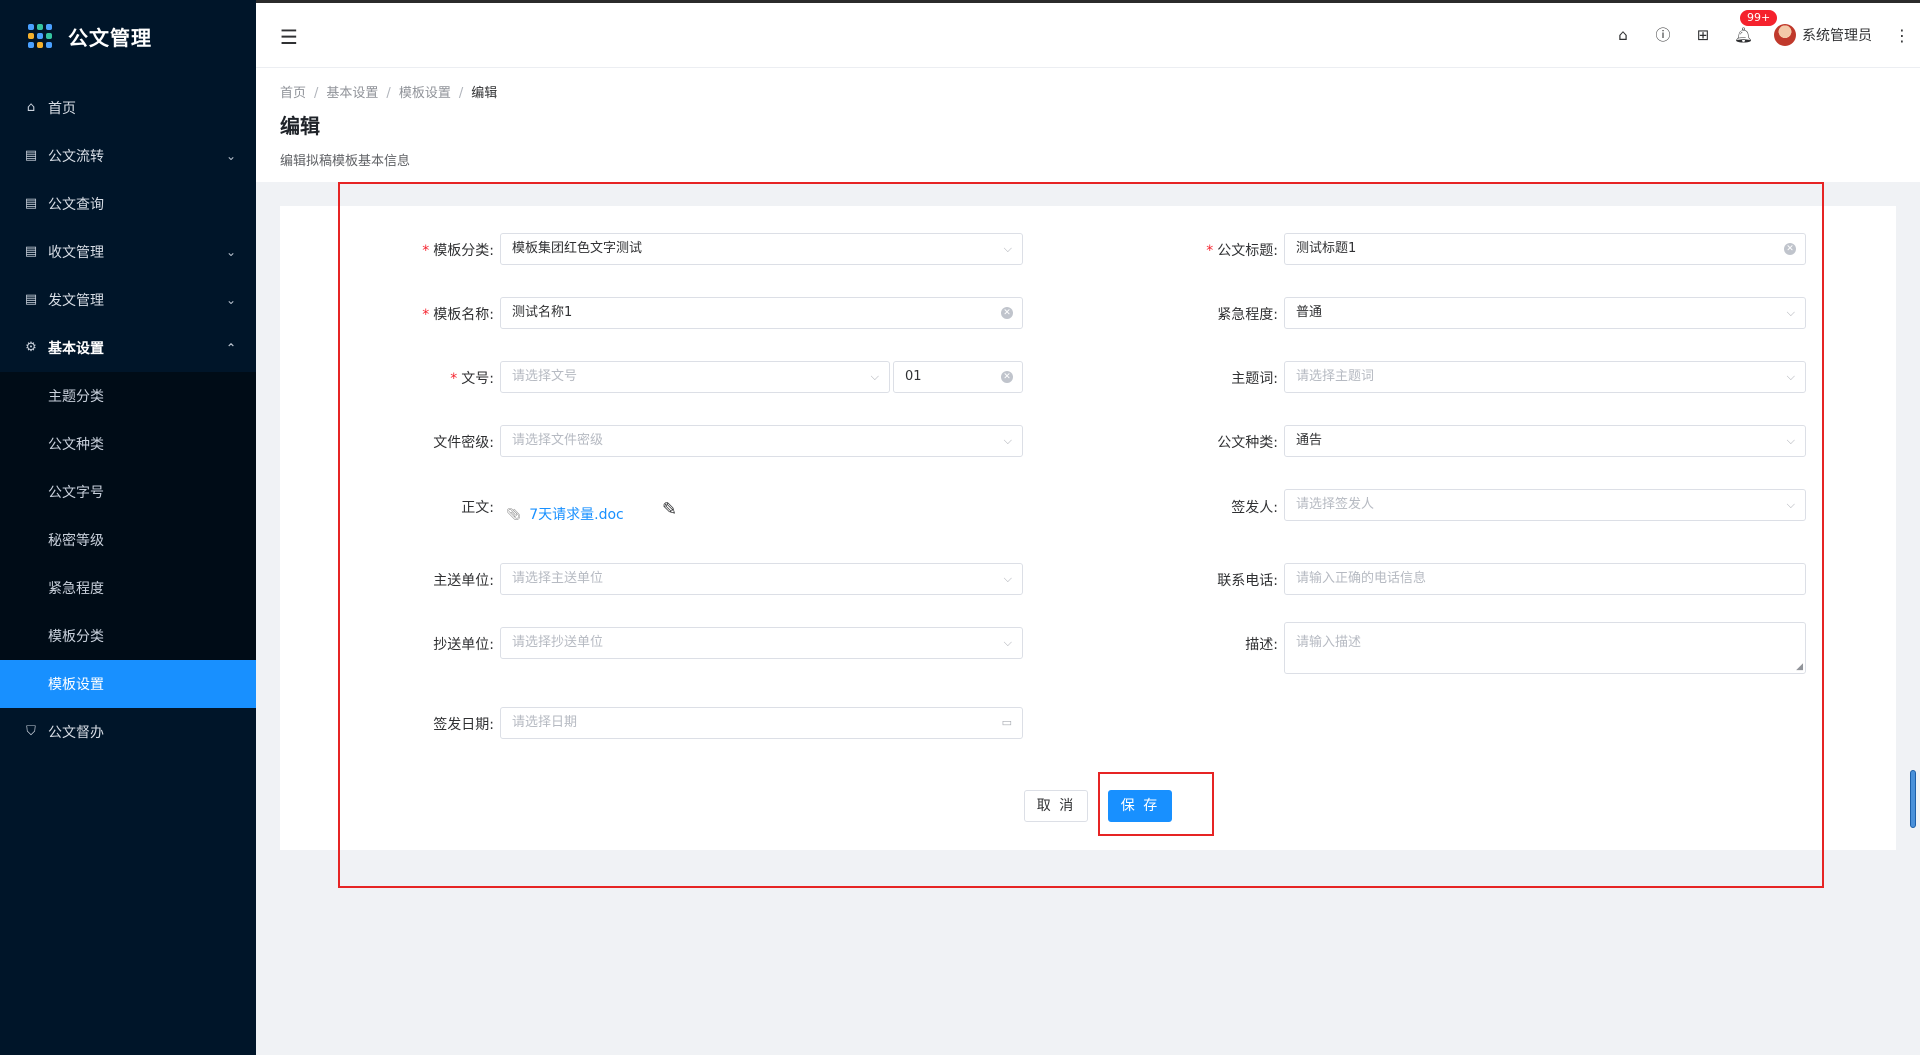  I want to click on breadcrumb: 首页 / 基本设置 / 模板设置 / 编辑, so click(389, 93).